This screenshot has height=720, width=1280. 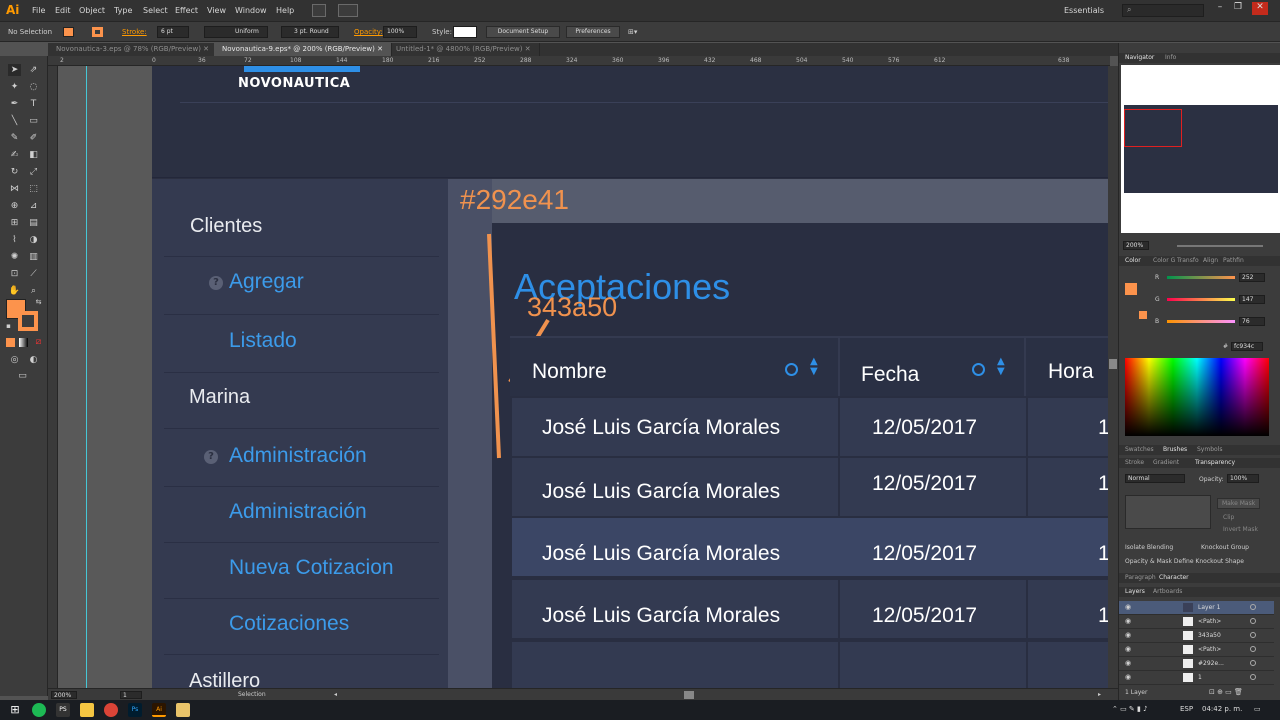 I want to click on mesh-tool-icon: ⊞, so click(x=14, y=223).